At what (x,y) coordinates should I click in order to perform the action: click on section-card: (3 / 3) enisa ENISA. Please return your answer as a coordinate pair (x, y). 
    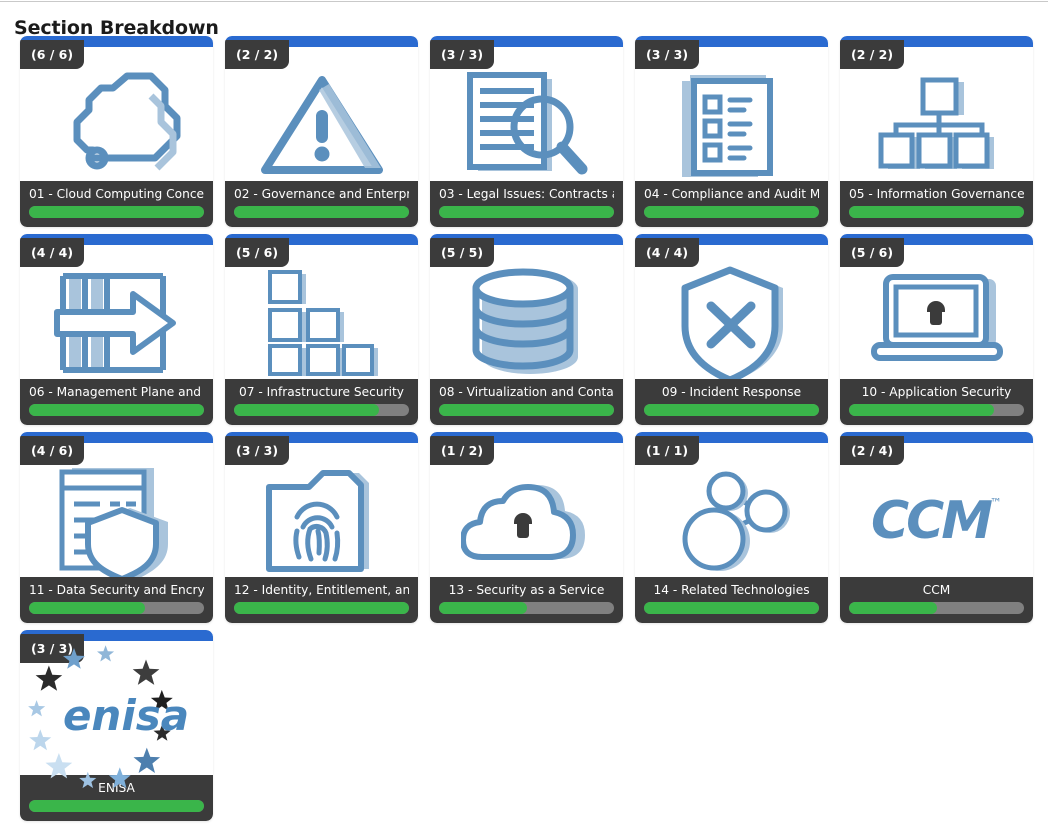
    Looking at the image, I should click on (116, 725).